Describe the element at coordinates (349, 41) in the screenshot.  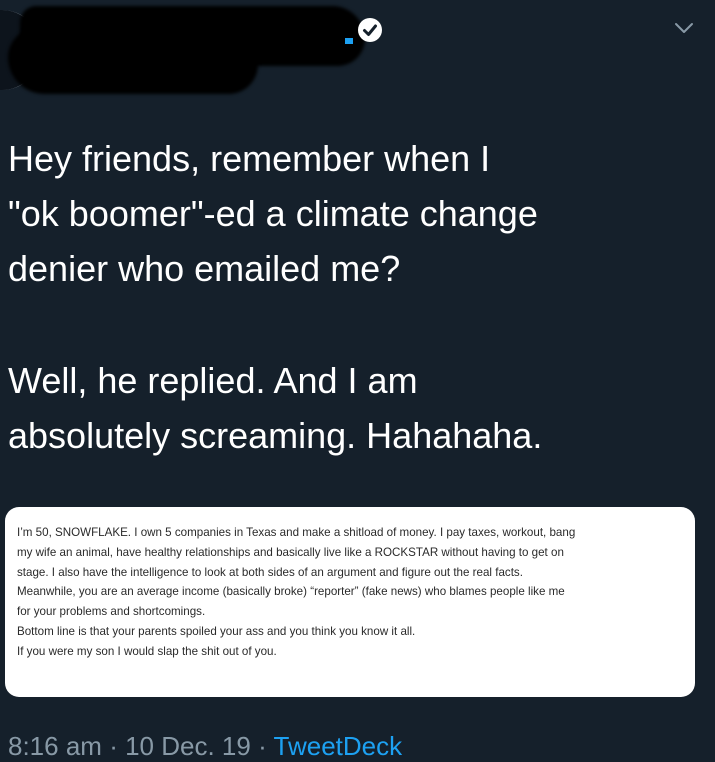
I see `badge-fragment` at that location.